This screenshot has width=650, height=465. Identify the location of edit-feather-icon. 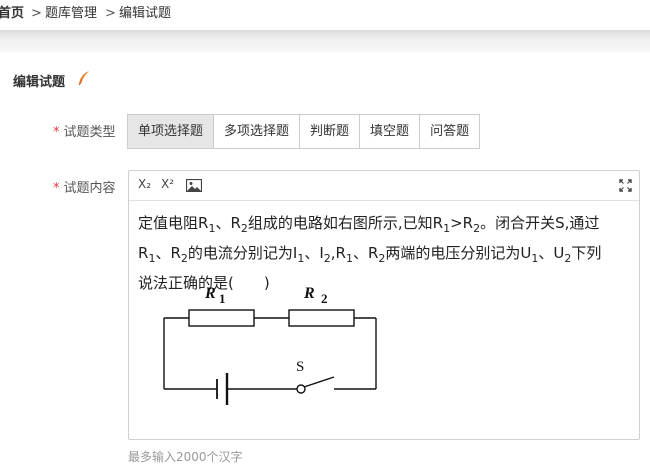
(83, 78).